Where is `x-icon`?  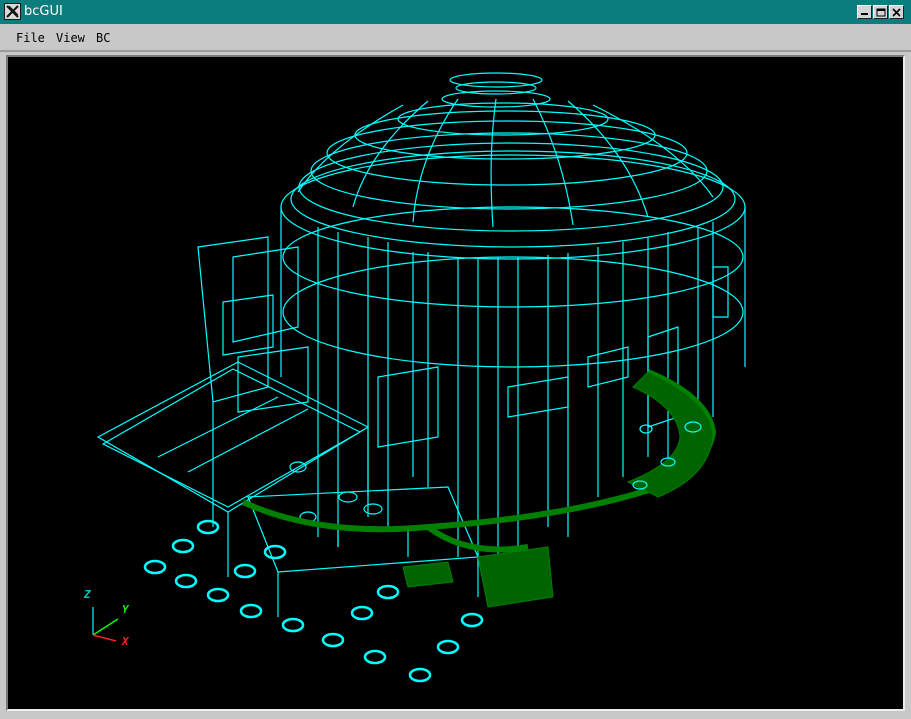
x-icon is located at coordinates (12, 11).